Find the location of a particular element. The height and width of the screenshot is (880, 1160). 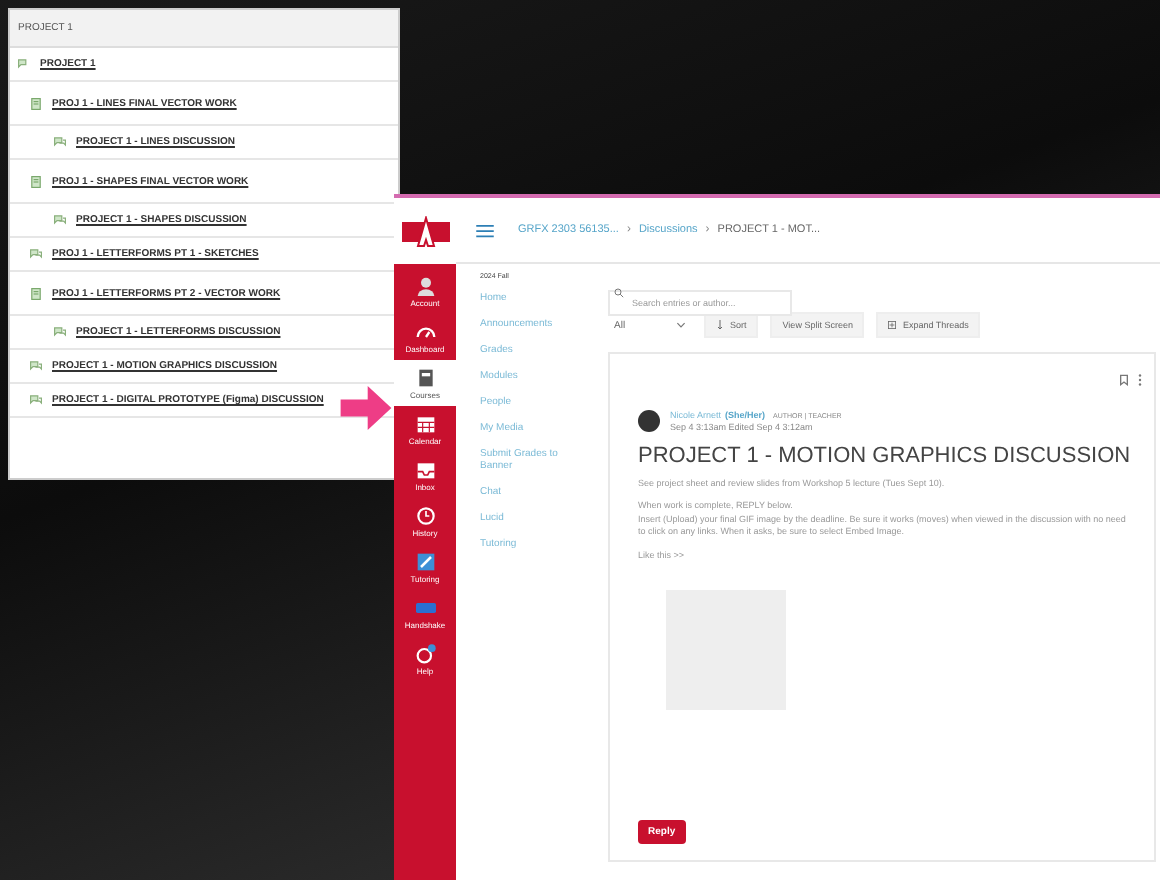

help-icon is located at coordinates (425, 653).